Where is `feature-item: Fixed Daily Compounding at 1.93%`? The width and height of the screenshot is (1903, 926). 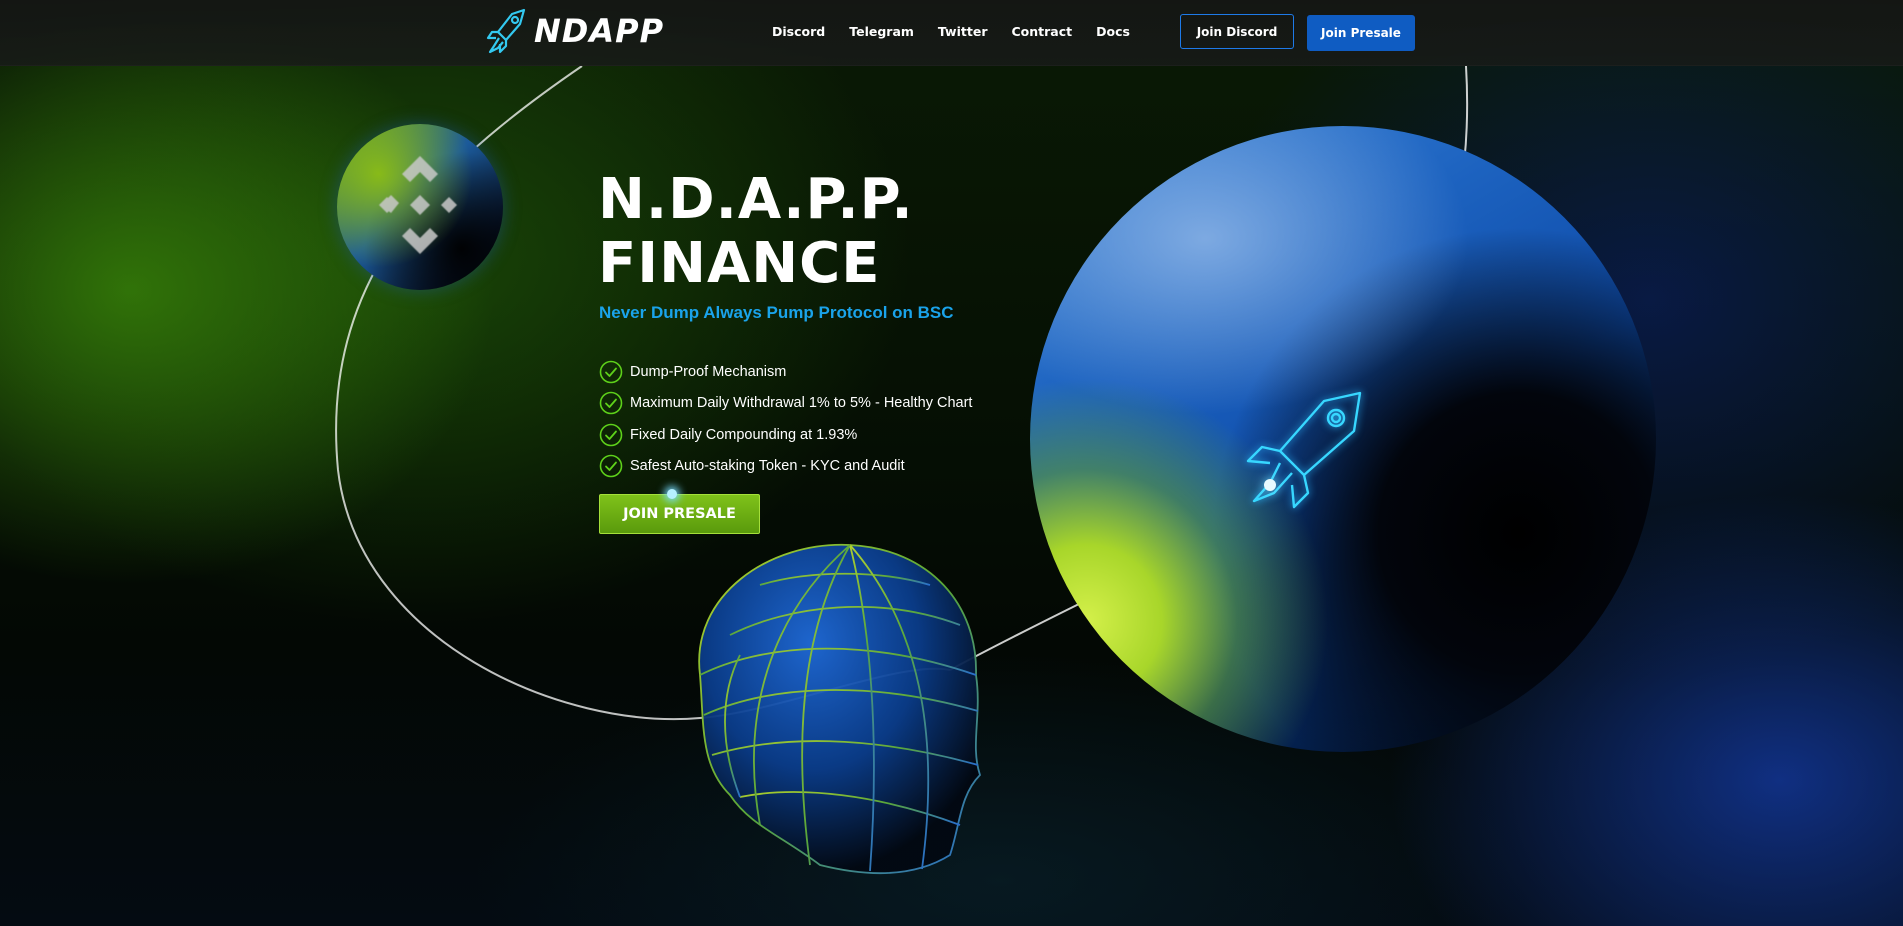 feature-item: Fixed Daily Compounding at 1.93% is located at coordinates (785, 435).